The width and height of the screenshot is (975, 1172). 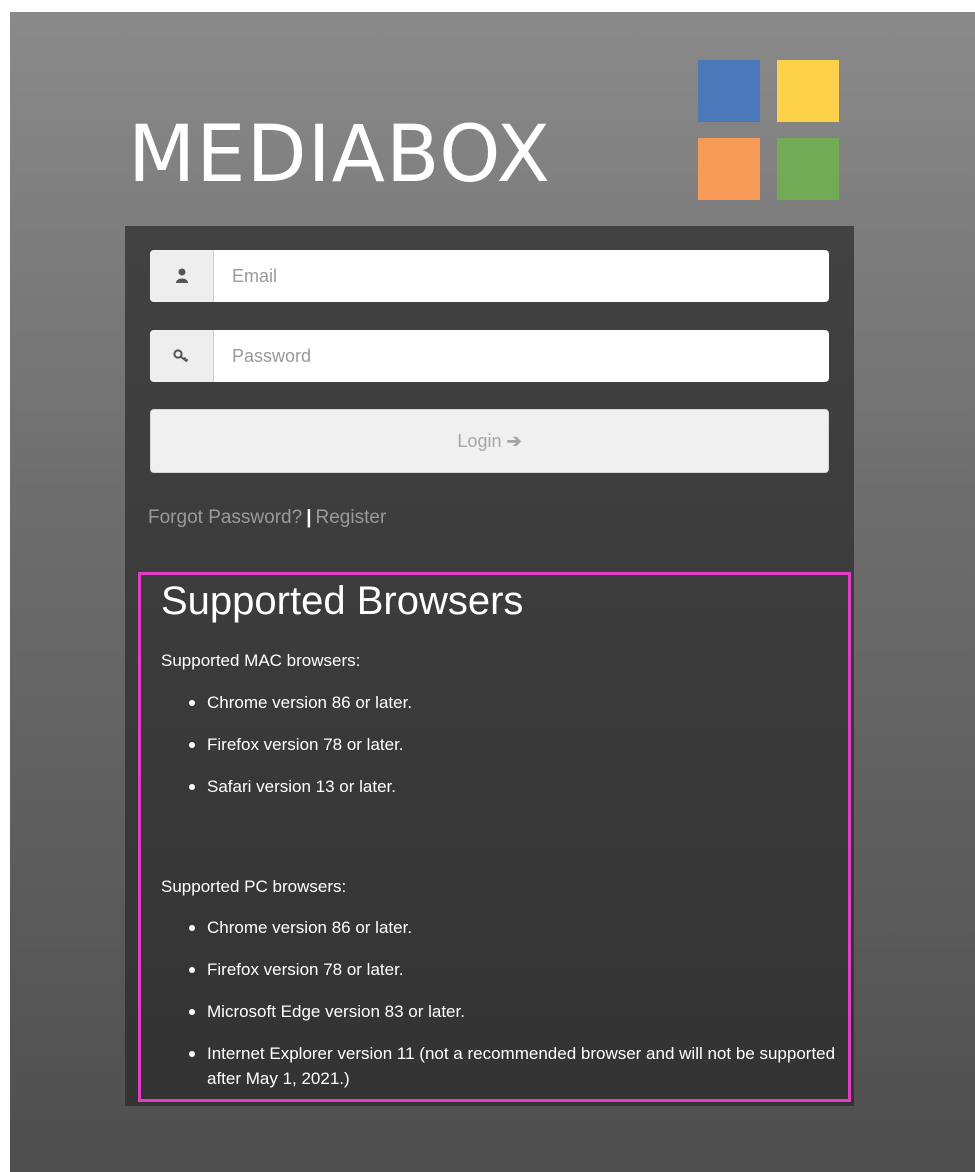 What do you see at coordinates (339, 155) in the screenshot?
I see `logo-wordmark: MEDIABOX` at bounding box center [339, 155].